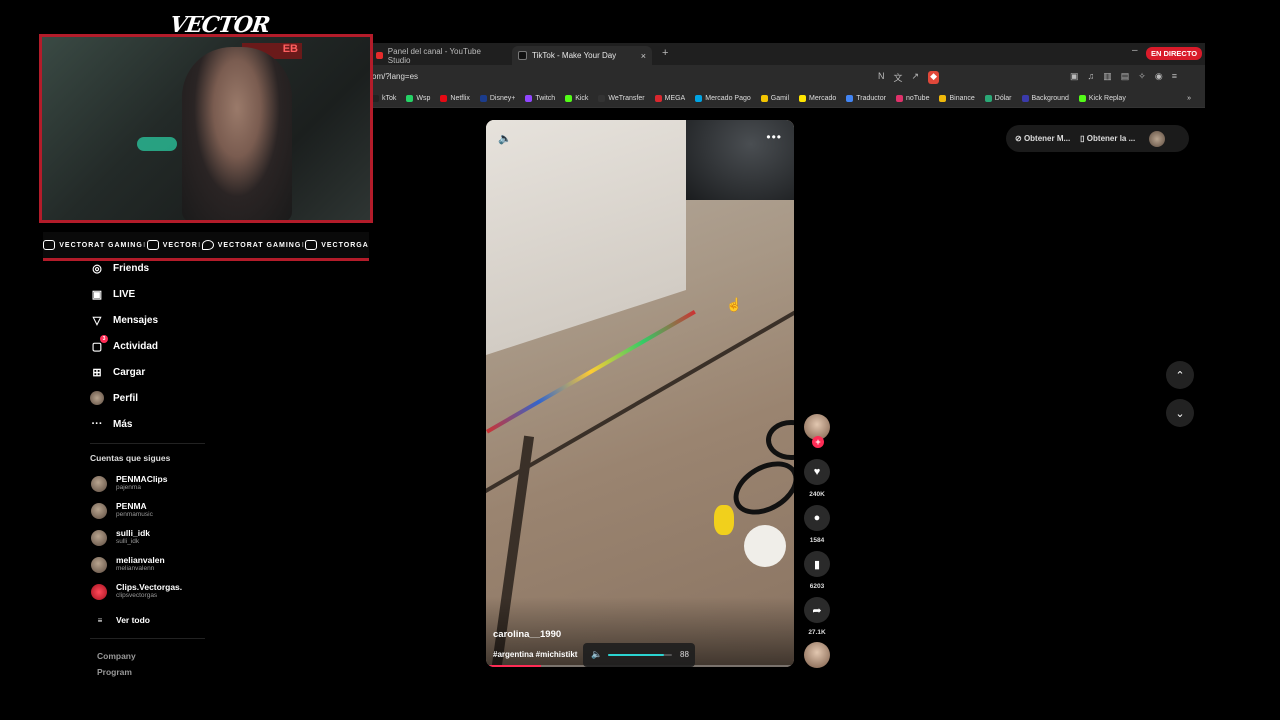 The image size is (1280, 720). I want to click on bookmark-label: MEGA, so click(675, 98).